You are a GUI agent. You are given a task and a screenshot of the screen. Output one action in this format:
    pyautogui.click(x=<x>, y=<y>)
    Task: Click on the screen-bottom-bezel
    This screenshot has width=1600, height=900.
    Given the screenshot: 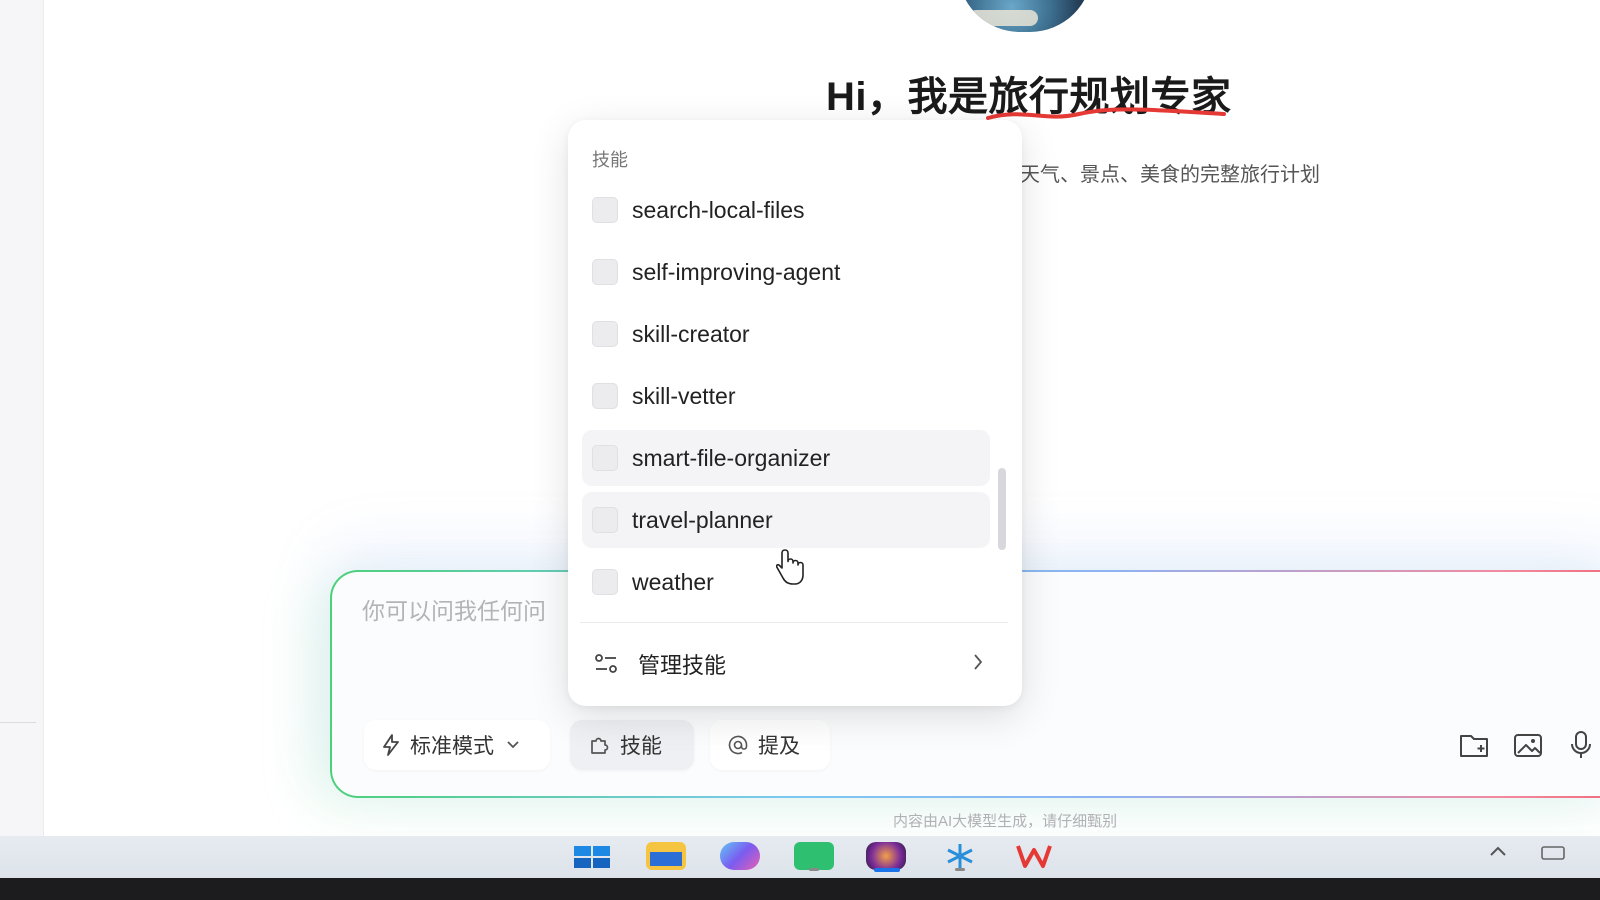 What is the action you would take?
    pyautogui.click(x=800, y=889)
    